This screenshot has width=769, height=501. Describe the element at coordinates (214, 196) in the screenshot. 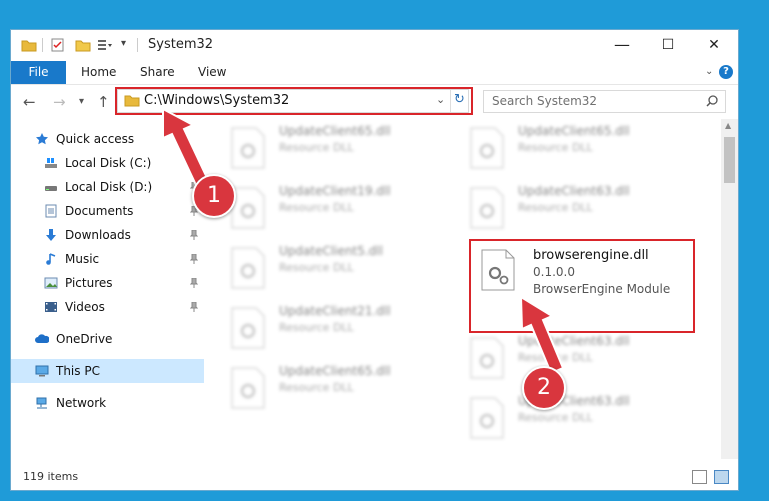

I see `step-badge-1: 1` at that location.